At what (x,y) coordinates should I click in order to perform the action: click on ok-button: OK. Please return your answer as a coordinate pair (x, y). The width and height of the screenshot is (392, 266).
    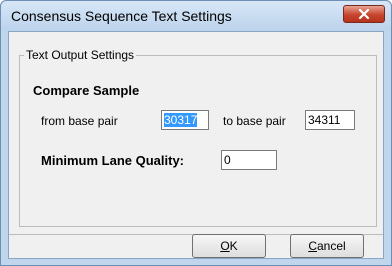
    Looking at the image, I should click on (229, 246).